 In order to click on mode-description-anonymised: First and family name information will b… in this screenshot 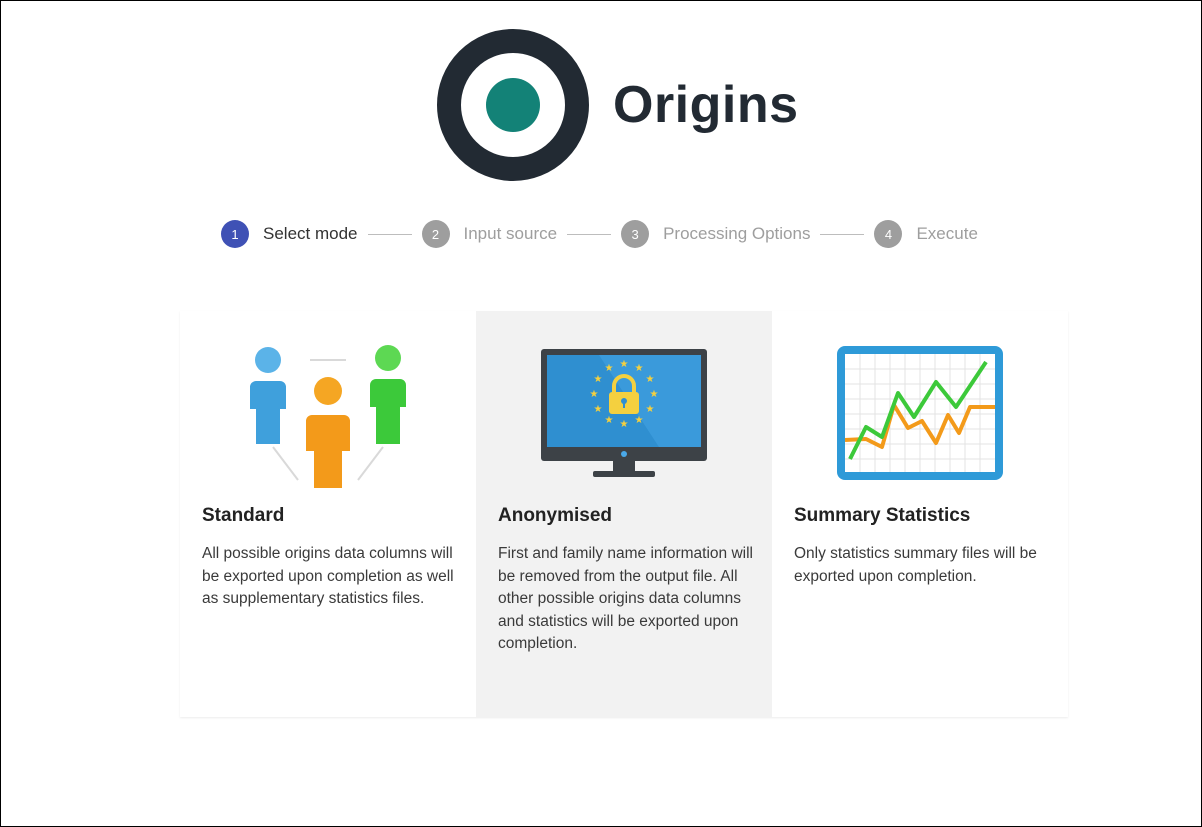, I will do `click(625, 599)`.